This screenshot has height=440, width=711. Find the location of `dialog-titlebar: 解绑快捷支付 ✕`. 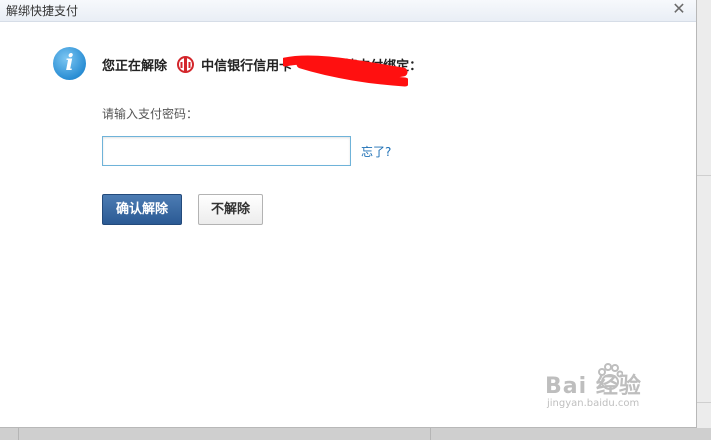

dialog-titlebar: 解绑快捷支付 ✕ is located at coordinates (348, 11).